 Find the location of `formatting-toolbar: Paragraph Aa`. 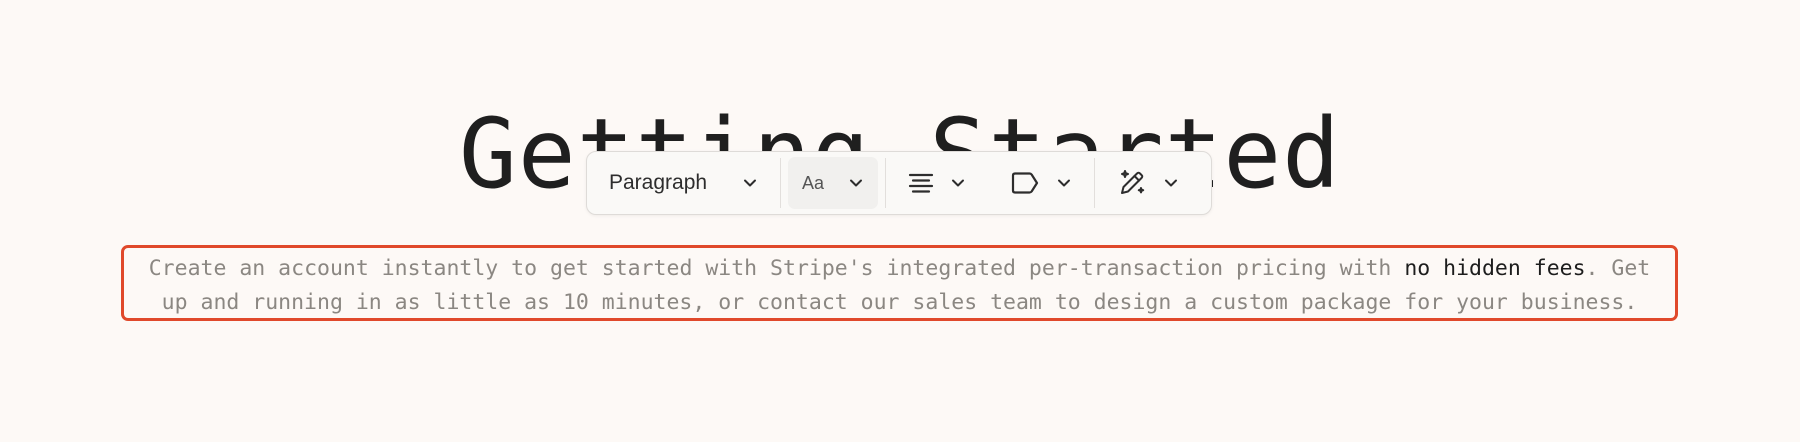

formatting-toolbar: Paragraph Aa is located at coordinates (899, 183).